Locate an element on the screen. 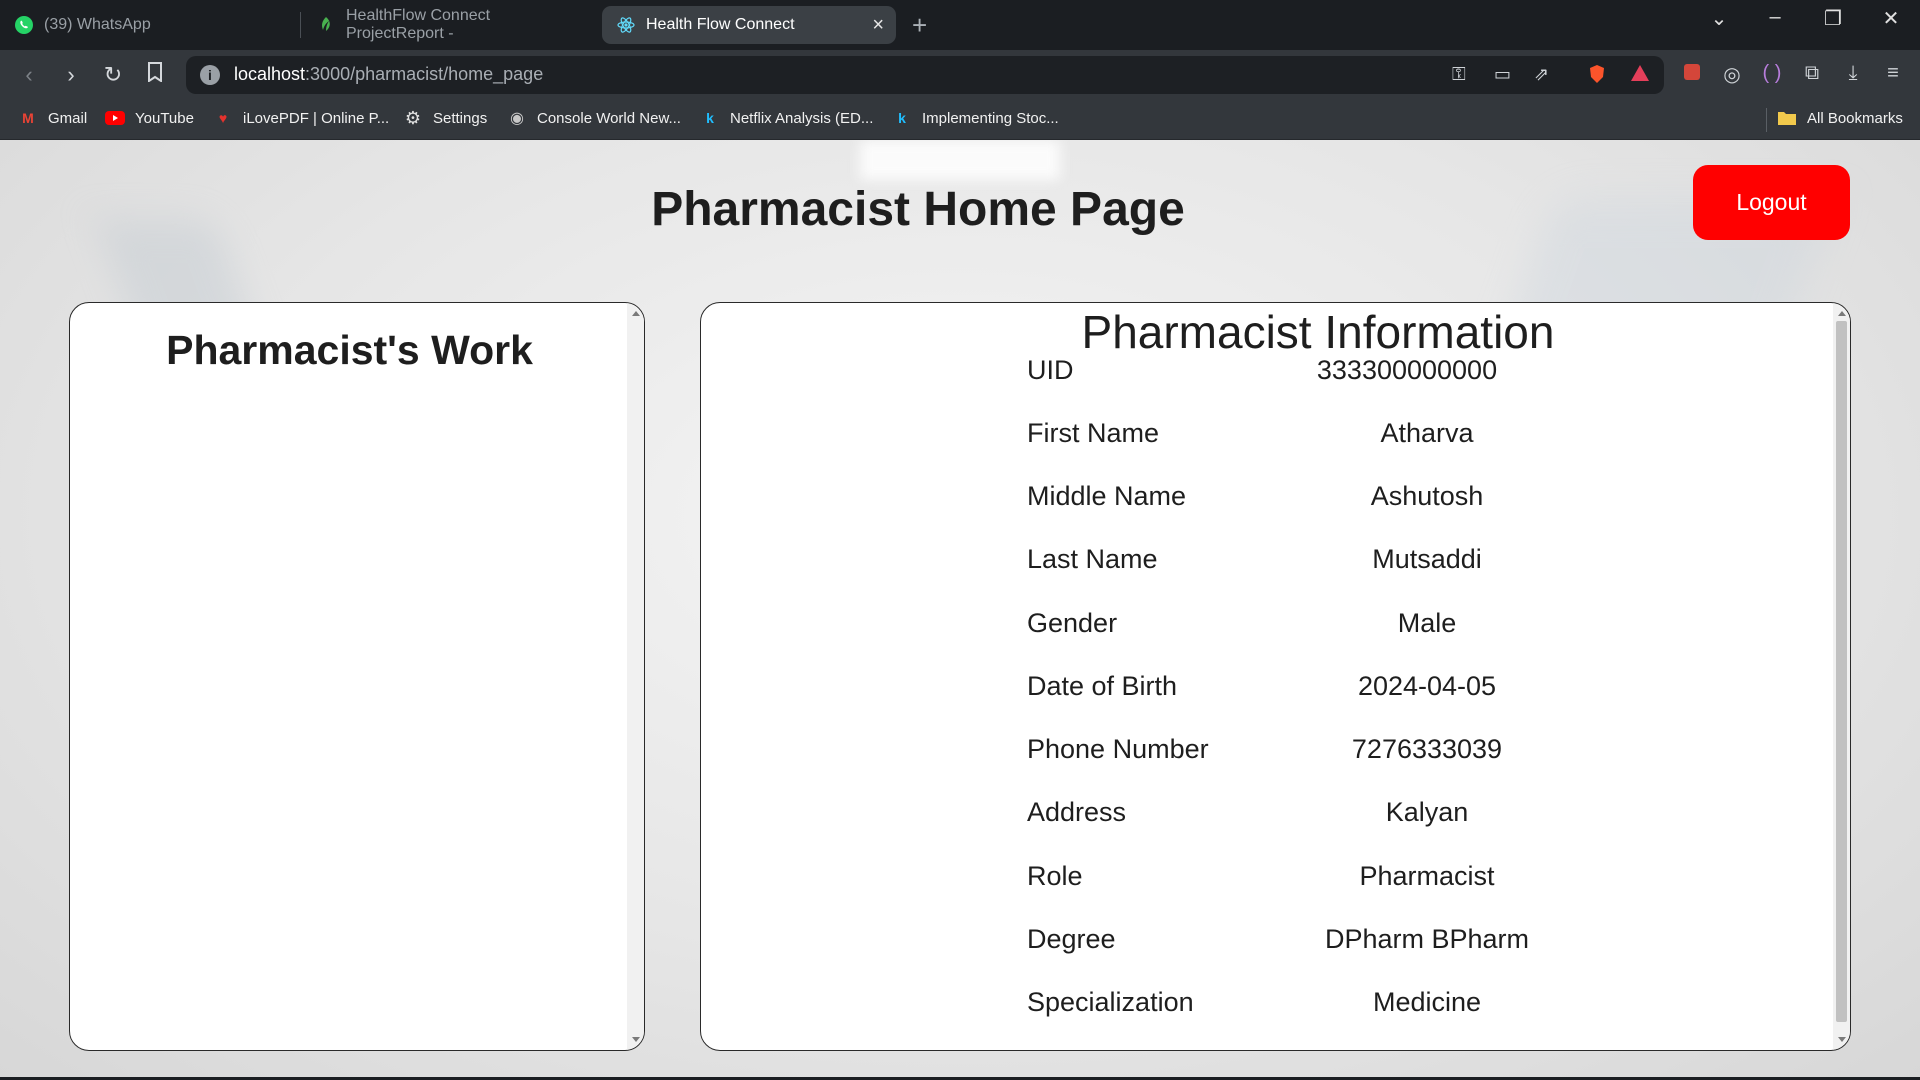  page-title: Pharmacist Home Page is located at coordinates (918, 209).